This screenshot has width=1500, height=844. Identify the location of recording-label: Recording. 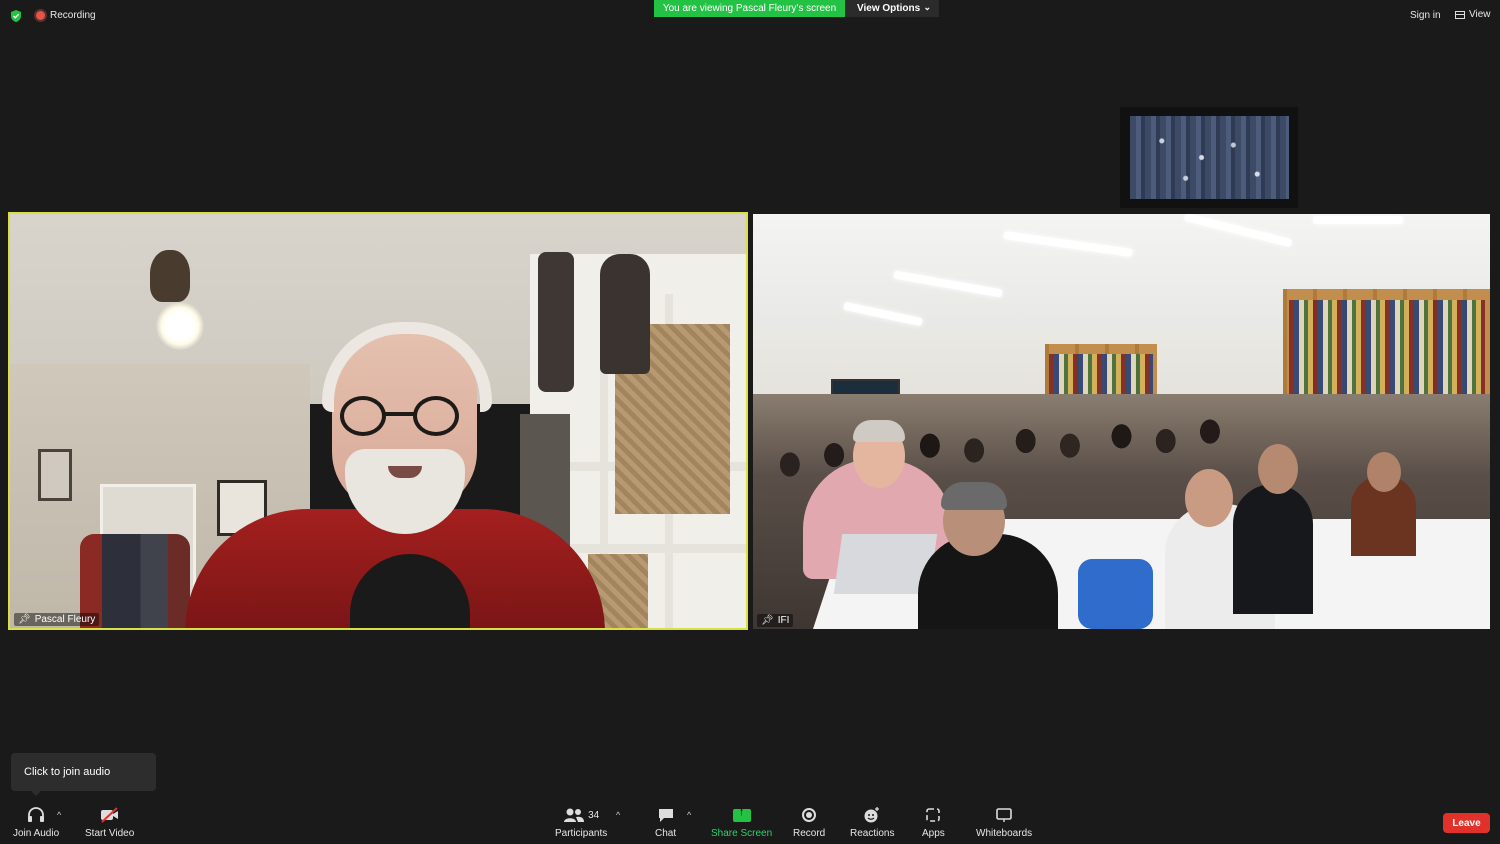
(73, 15).